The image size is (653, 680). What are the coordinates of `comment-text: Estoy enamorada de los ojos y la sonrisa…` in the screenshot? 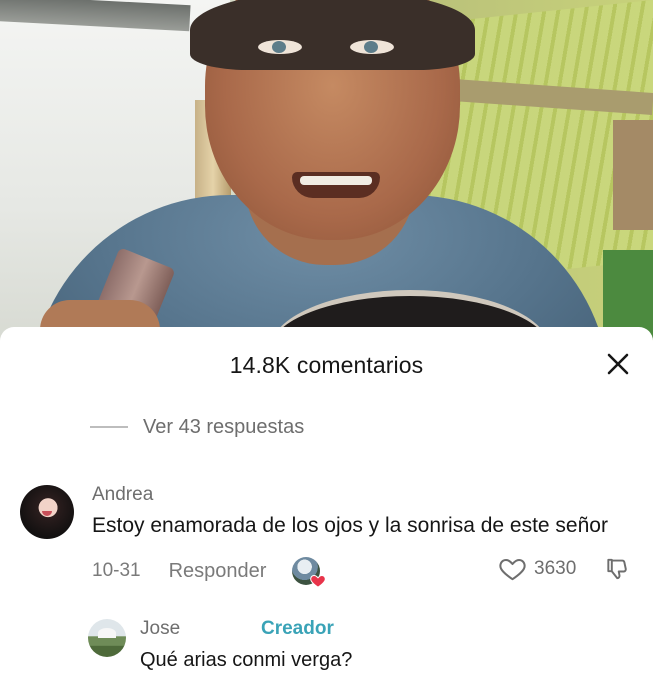 It's located at (350, 525).